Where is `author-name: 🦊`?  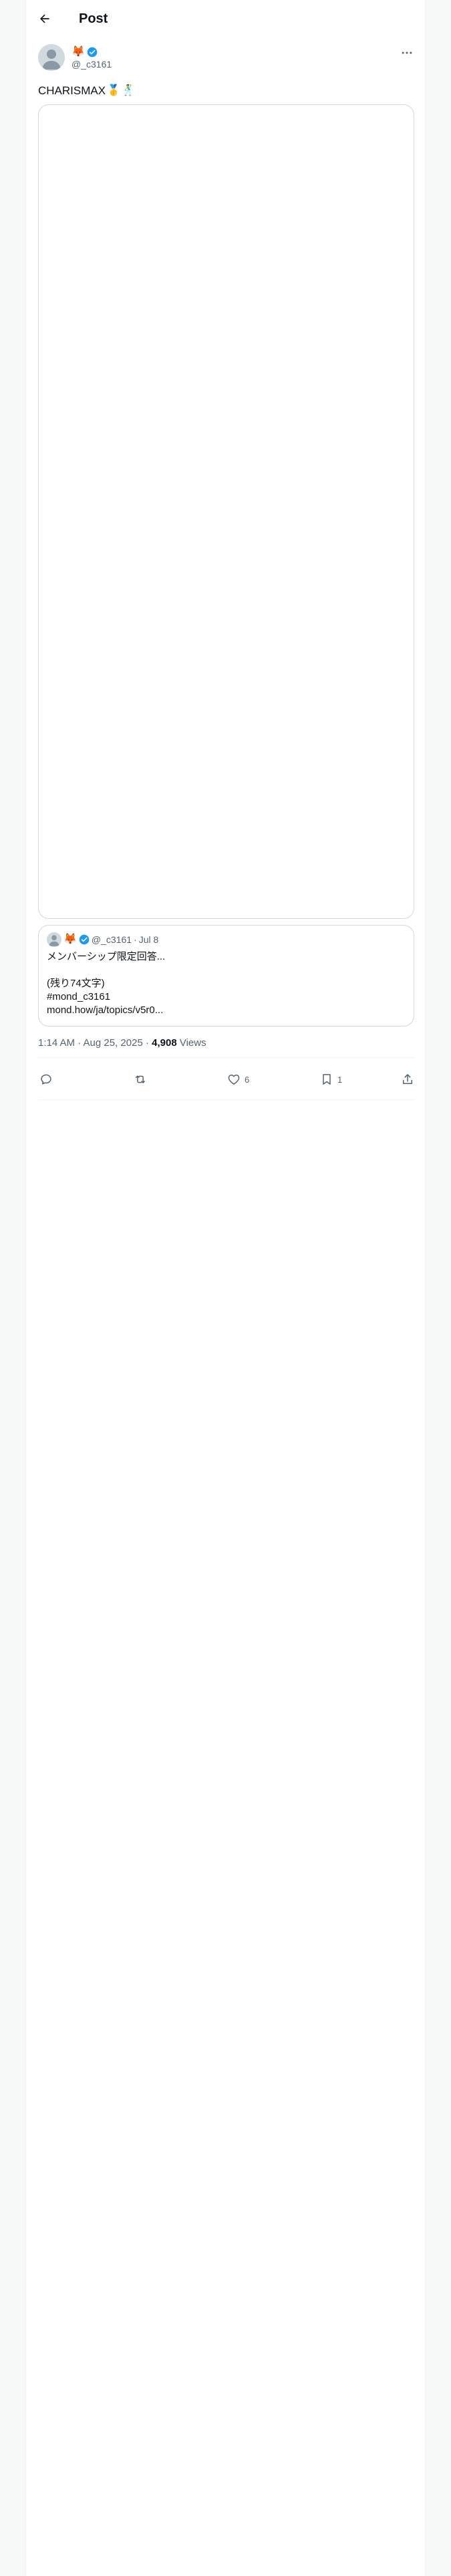 author-name: 🦊 is located at coordinates (84, 52).